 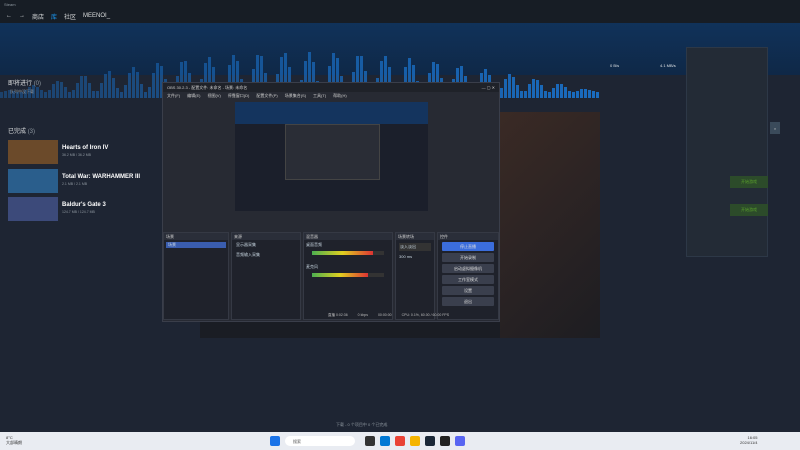 I want to click on menu-item: 场景集合(S), so click(x=295, y=96).